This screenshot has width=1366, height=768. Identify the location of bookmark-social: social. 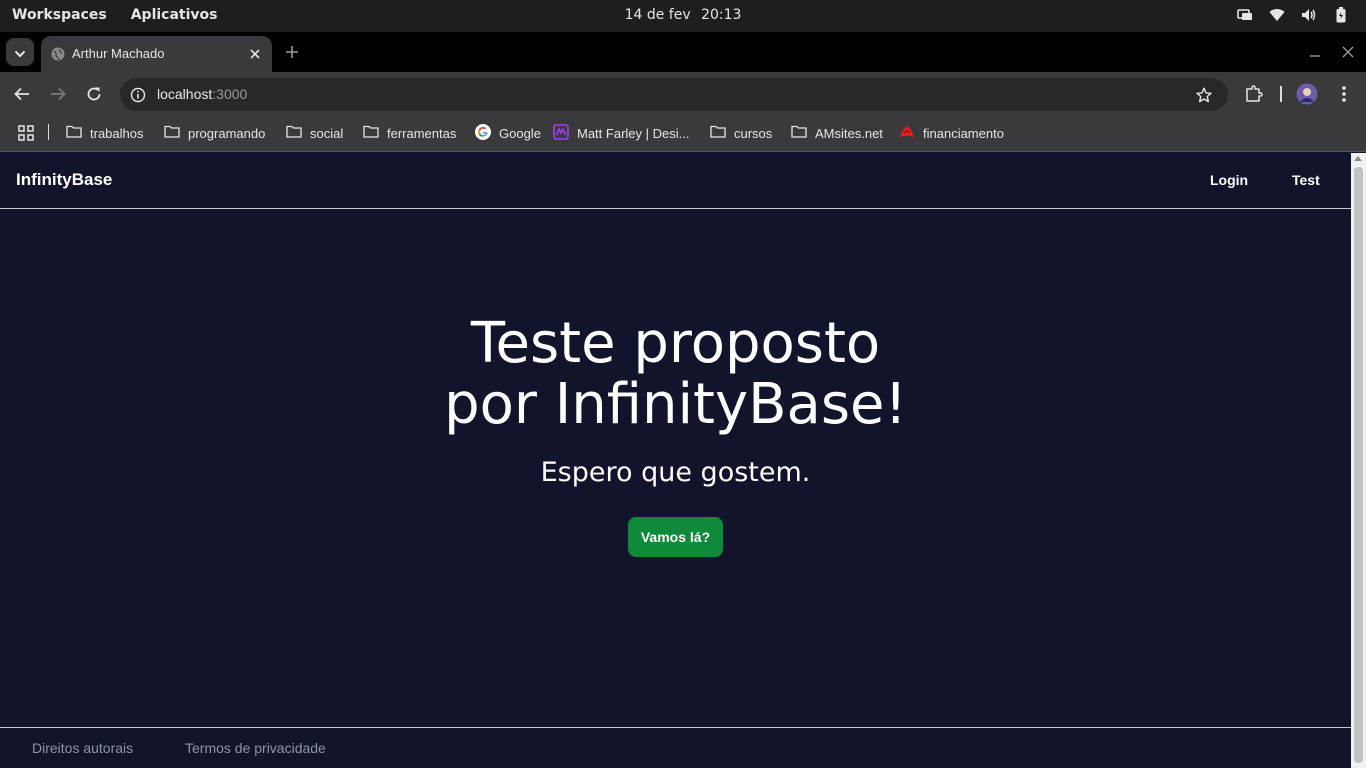
(314, 133).